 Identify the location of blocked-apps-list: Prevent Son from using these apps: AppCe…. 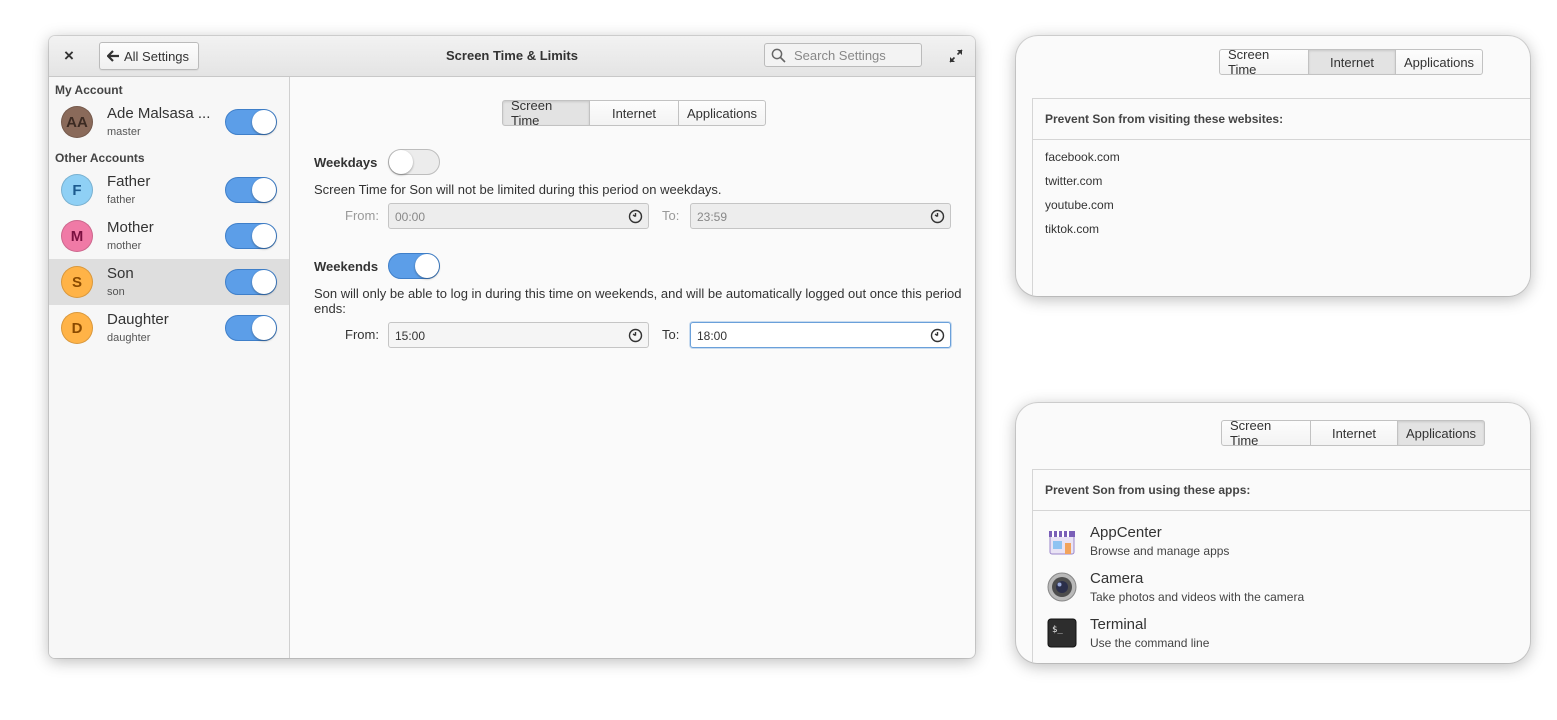
(1281, 566).